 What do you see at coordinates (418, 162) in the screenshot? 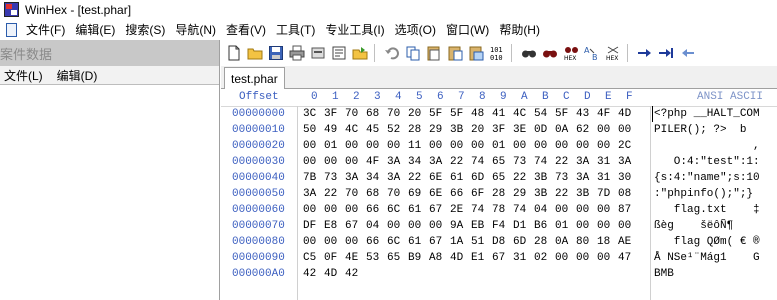
I see `hex-byte: 34` at bounding box center [418, 162].